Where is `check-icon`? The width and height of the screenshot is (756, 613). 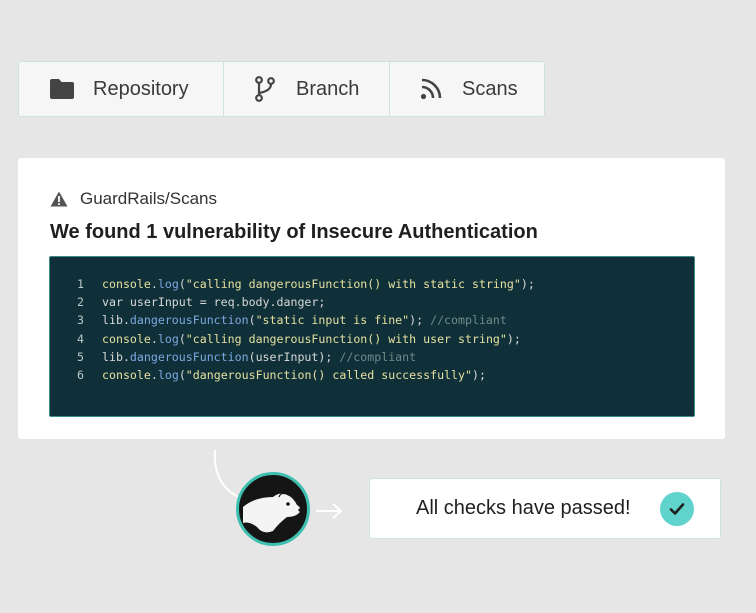 check-icon is located at coordinates (677, 509).